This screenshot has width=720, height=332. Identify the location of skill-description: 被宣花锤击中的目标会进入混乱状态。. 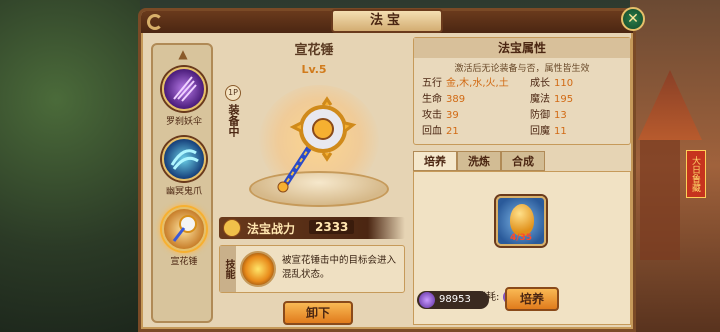
(339, 267).